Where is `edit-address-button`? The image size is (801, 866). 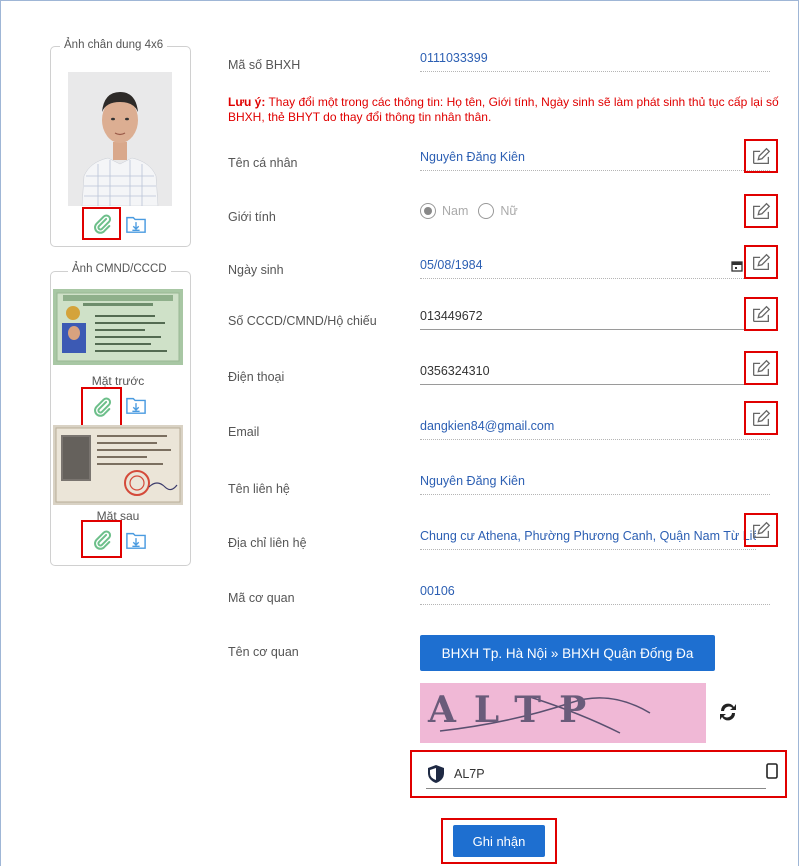
edit-address-button is located at coordinates (761, 530).